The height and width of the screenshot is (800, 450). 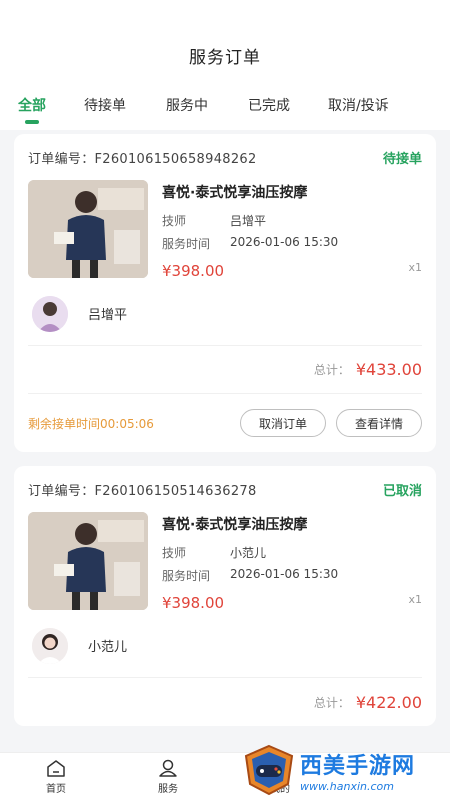 I want to click on header: 服务订单, so click(x=225, y=40).